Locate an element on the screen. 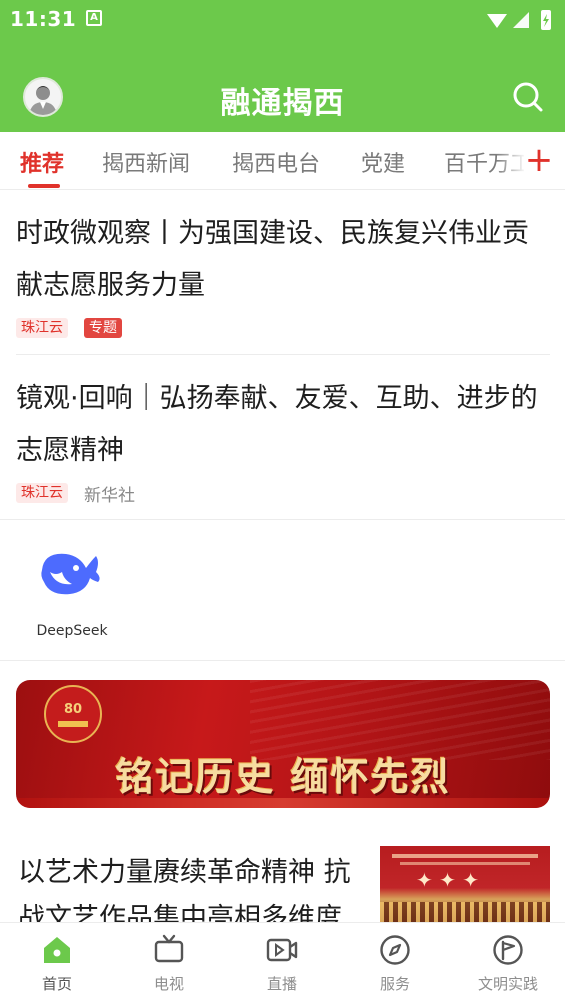  nav-civilization: 文明实践 is located at coordinates (508, 966).